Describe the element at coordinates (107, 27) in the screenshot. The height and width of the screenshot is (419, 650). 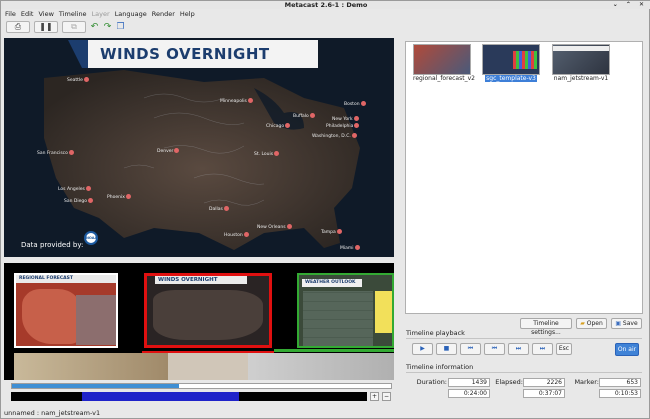
I see `redo-icon: ↷` at that location.